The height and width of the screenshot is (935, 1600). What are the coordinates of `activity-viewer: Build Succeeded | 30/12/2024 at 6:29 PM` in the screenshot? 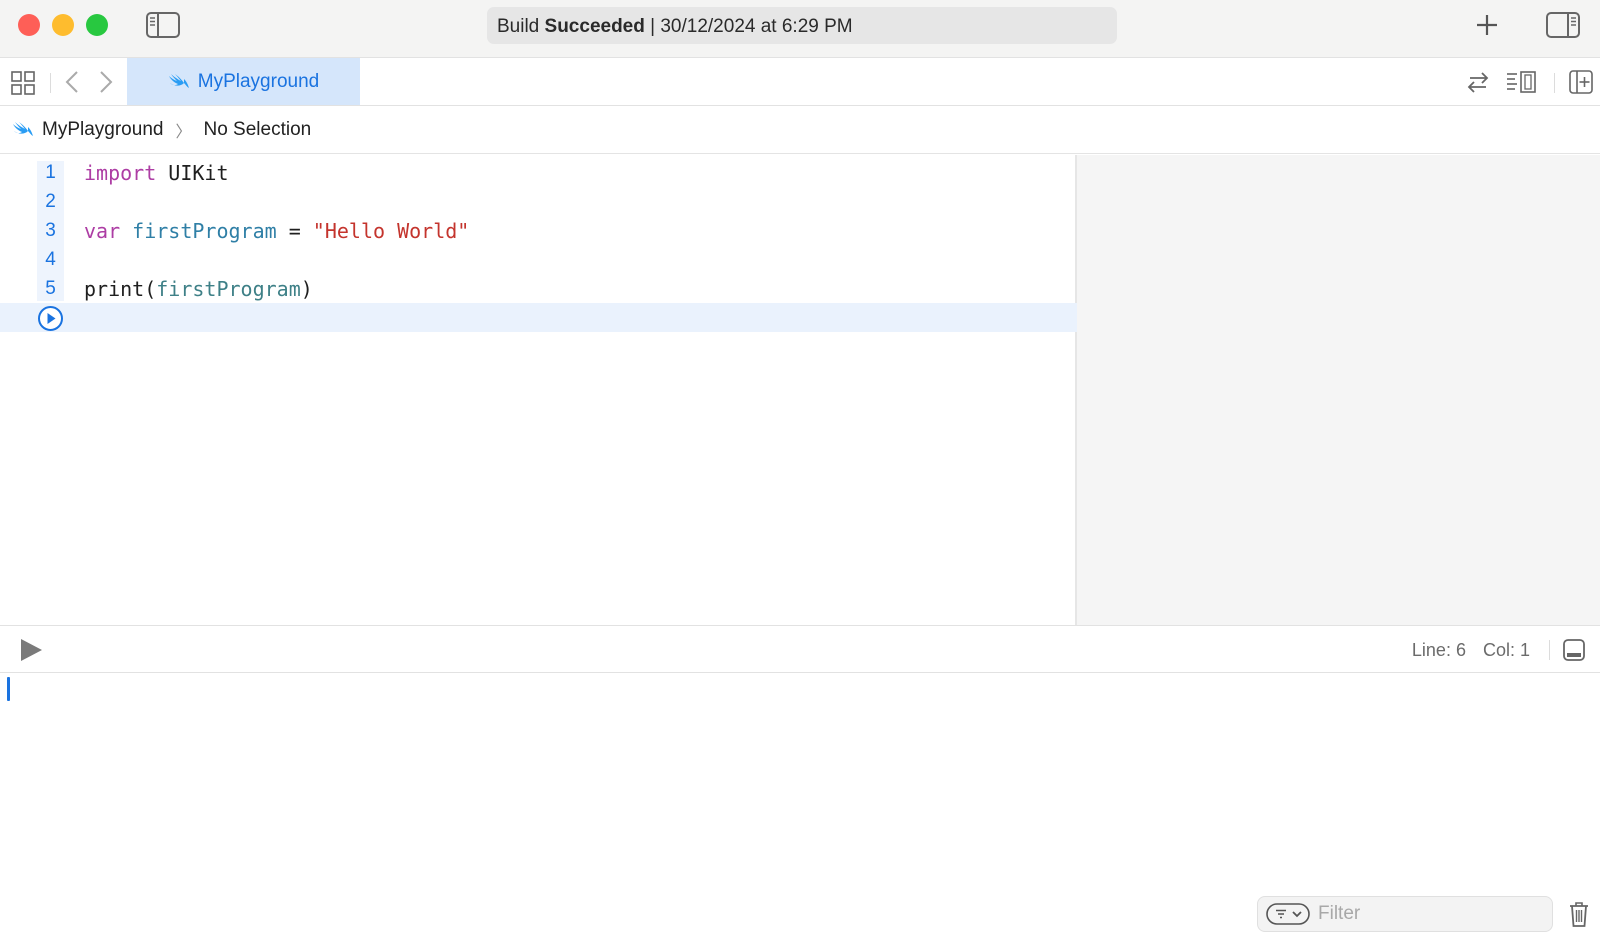 It's located at (802, 25).